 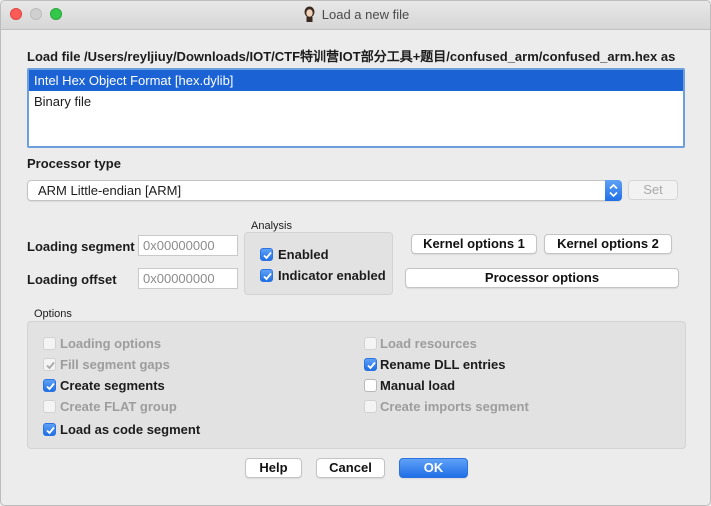 I want to click on cancel-button: Cancel, so click(x=350, y=468).